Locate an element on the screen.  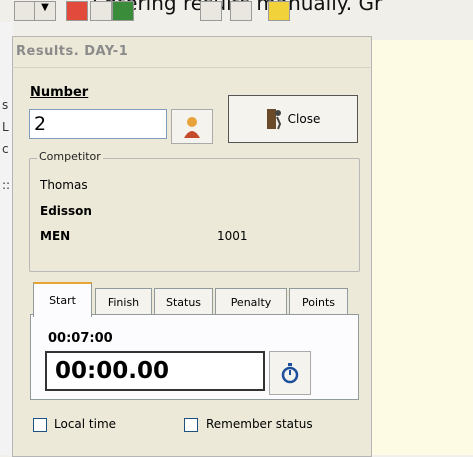
tab-label: Points is located at coordinates (318, 302).